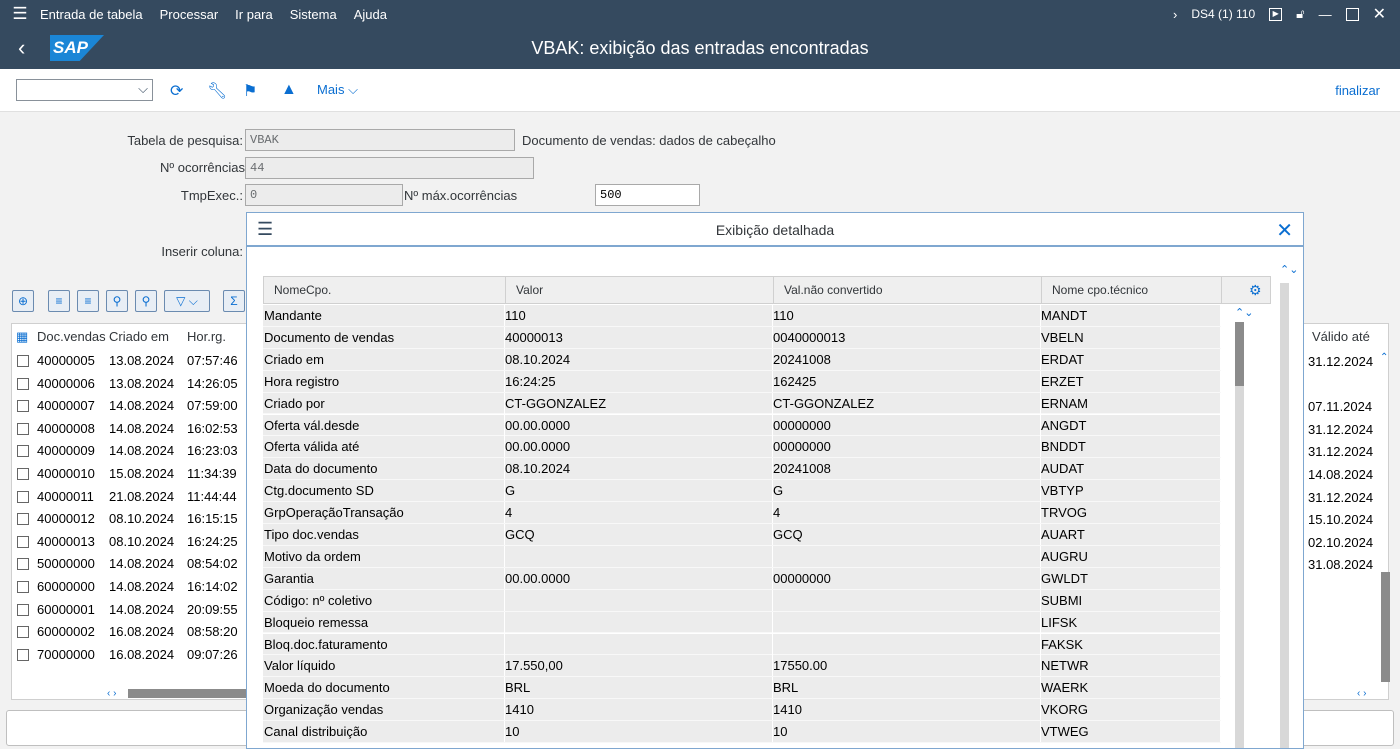 The width and height of the screenshot is (1400, 749). I want to click on search-icon: ⚲, so click(117, 301).